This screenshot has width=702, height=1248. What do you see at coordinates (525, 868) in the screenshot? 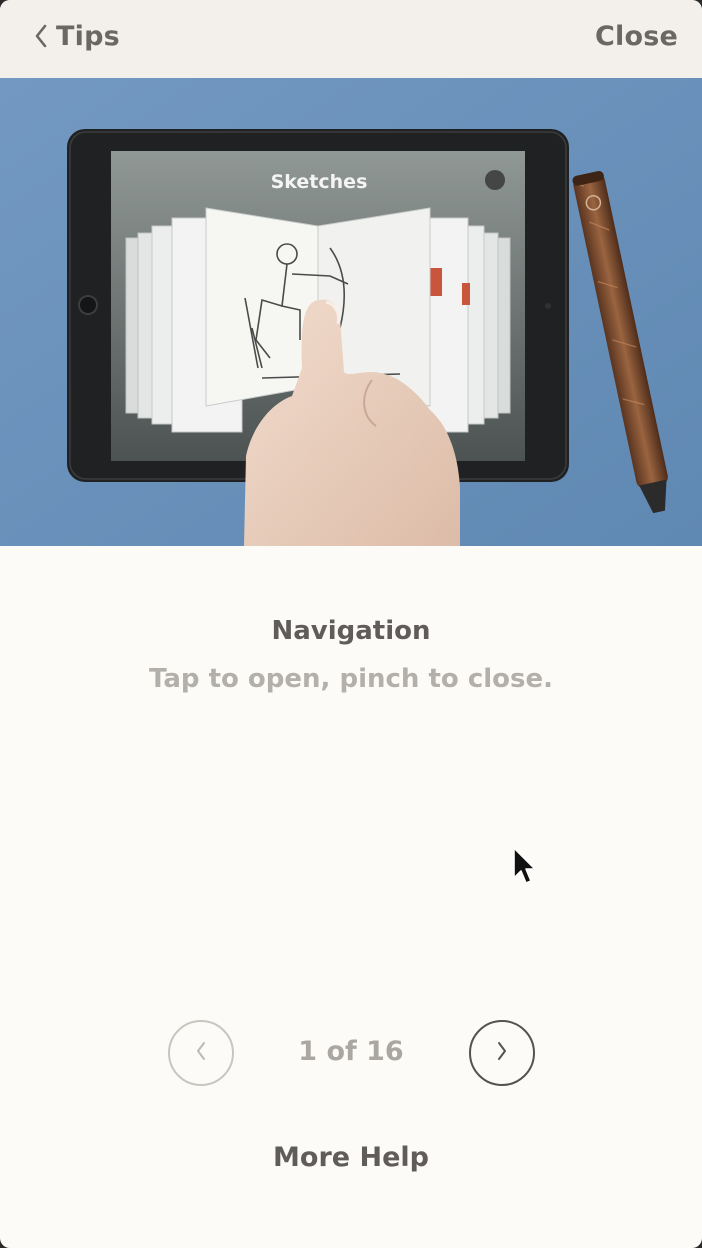
I see `mouse-pointer-icon` at bounding box center [525, 868].